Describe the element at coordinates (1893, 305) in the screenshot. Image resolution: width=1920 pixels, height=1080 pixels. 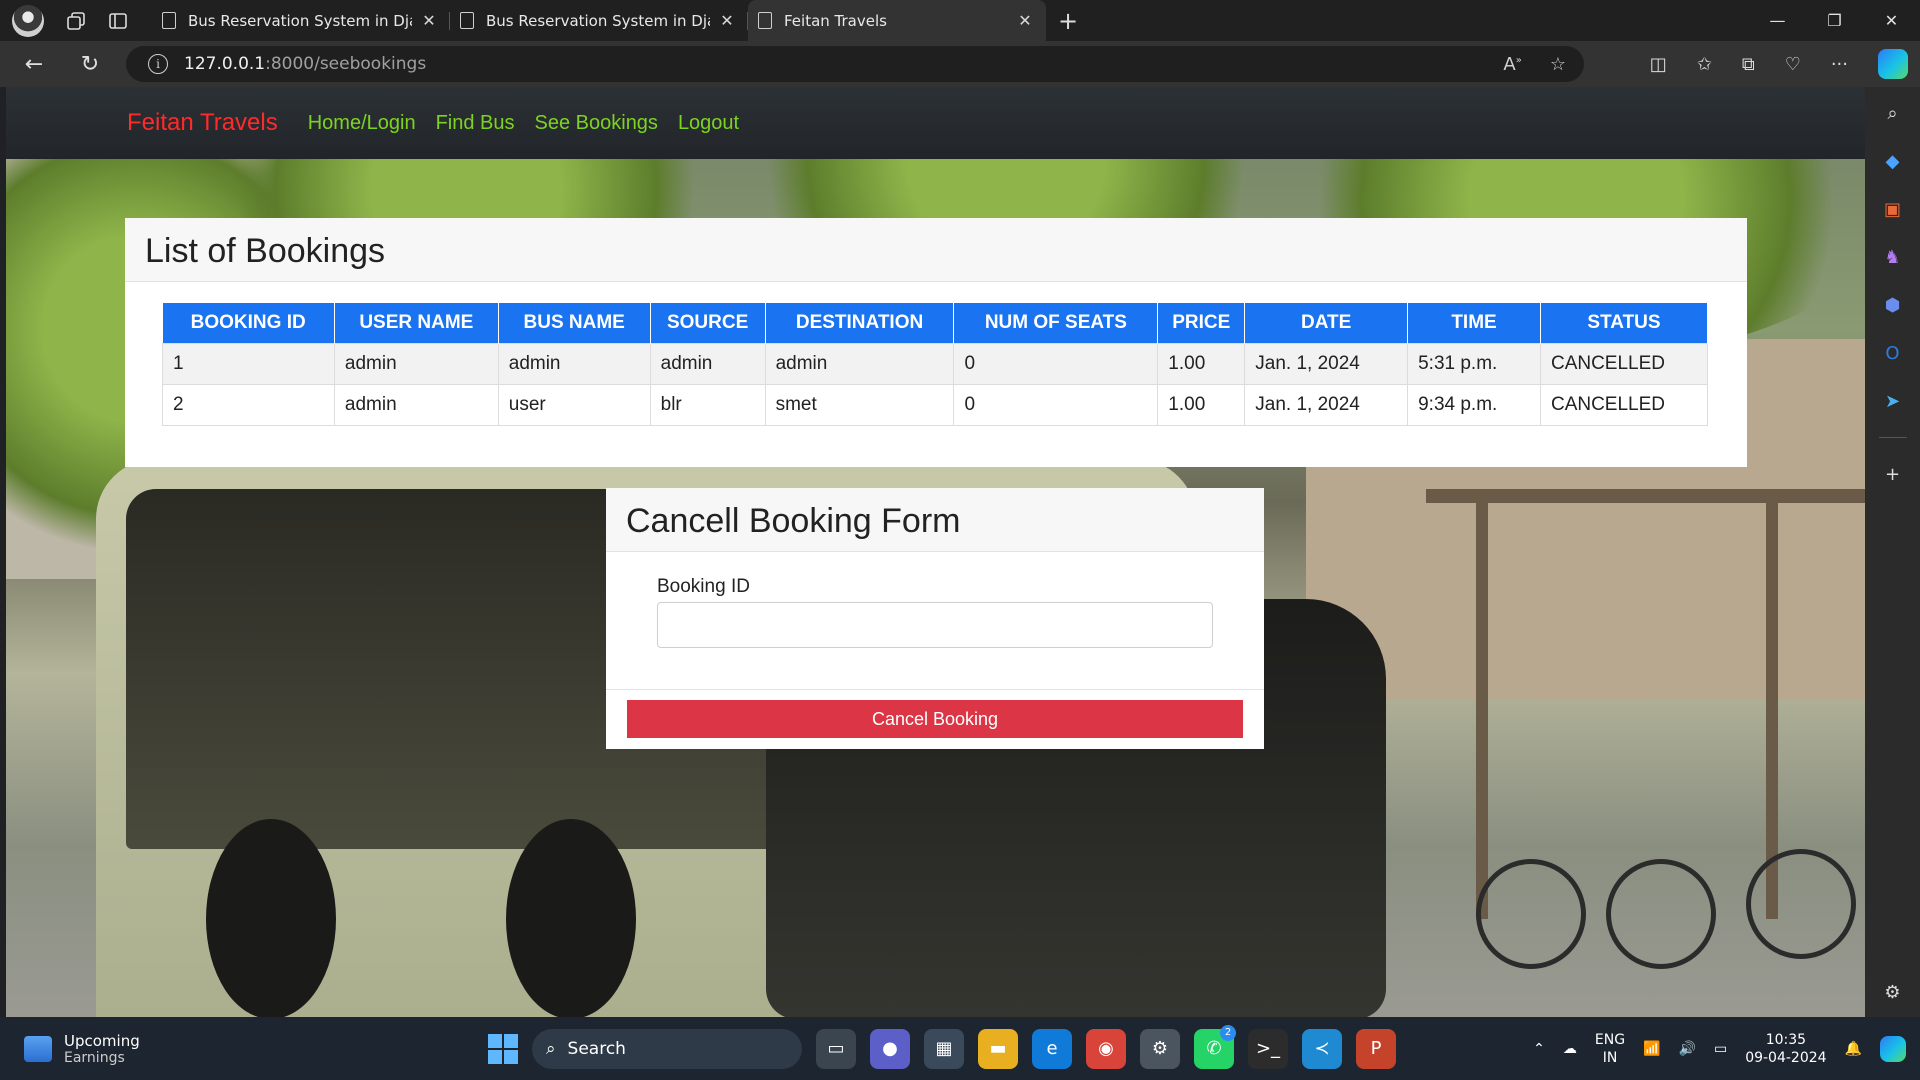
I see `copilot-360-icon: ⬢` at that location.